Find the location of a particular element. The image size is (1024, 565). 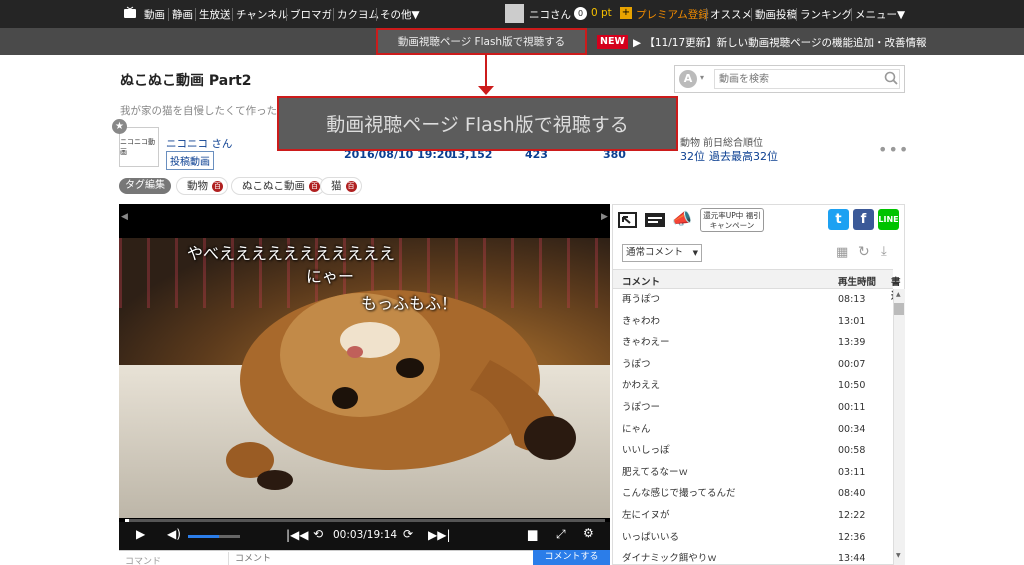

download-icon: ⤓ is located at coordinates (884, 251).